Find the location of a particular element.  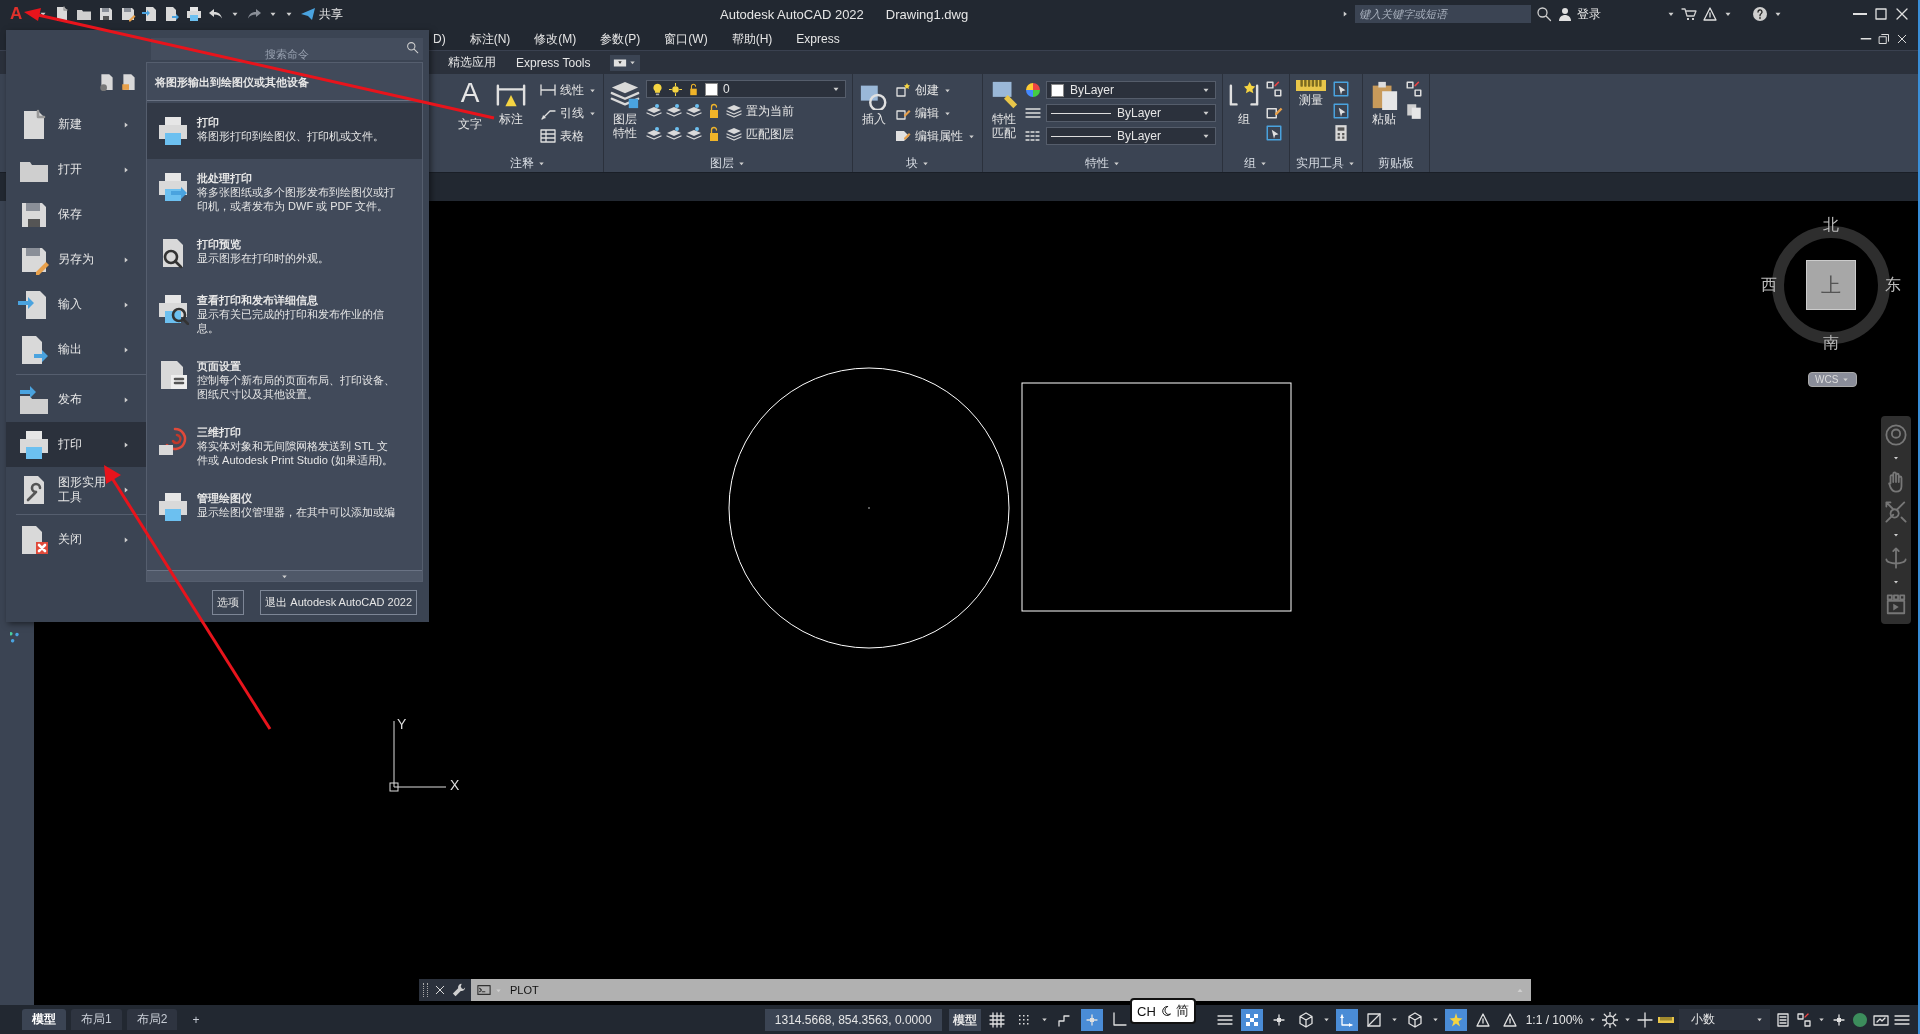

ribbon-button: 粘贴 is located at coordinates (1384, 116).